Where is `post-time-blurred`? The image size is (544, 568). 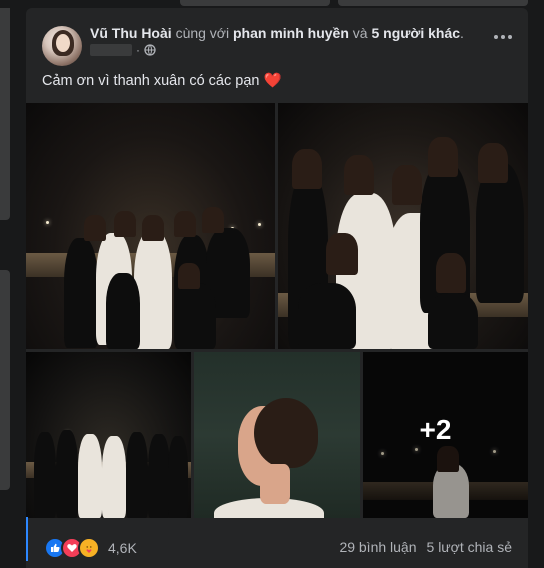 post-time-blurred is located at coordinates (111, 50).